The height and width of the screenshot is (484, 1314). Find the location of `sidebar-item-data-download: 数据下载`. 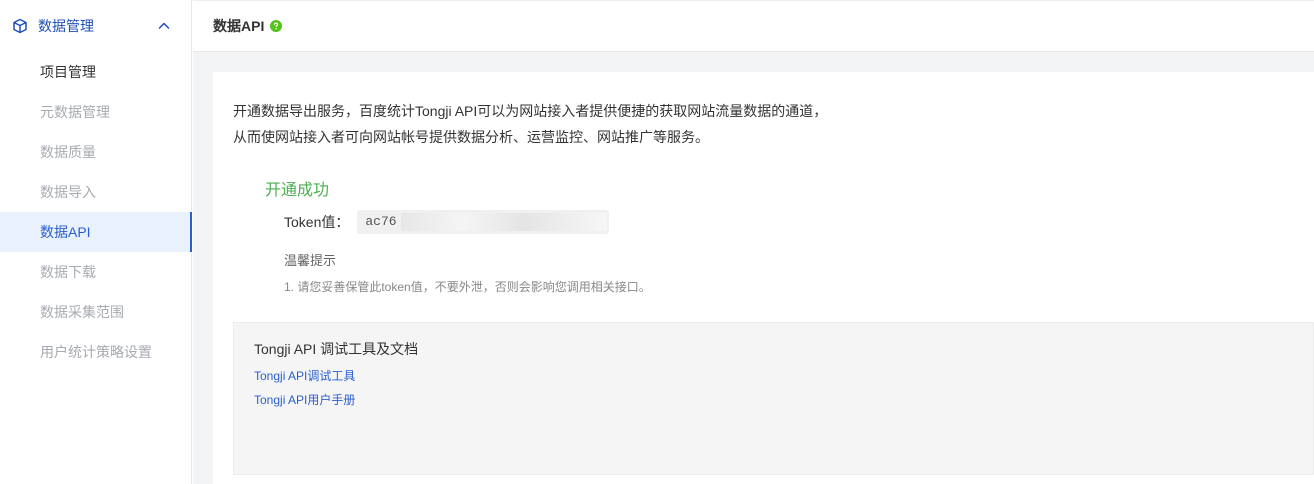

sidebar-item-data-download: 数据下载 is located at coordinates (95, 272).